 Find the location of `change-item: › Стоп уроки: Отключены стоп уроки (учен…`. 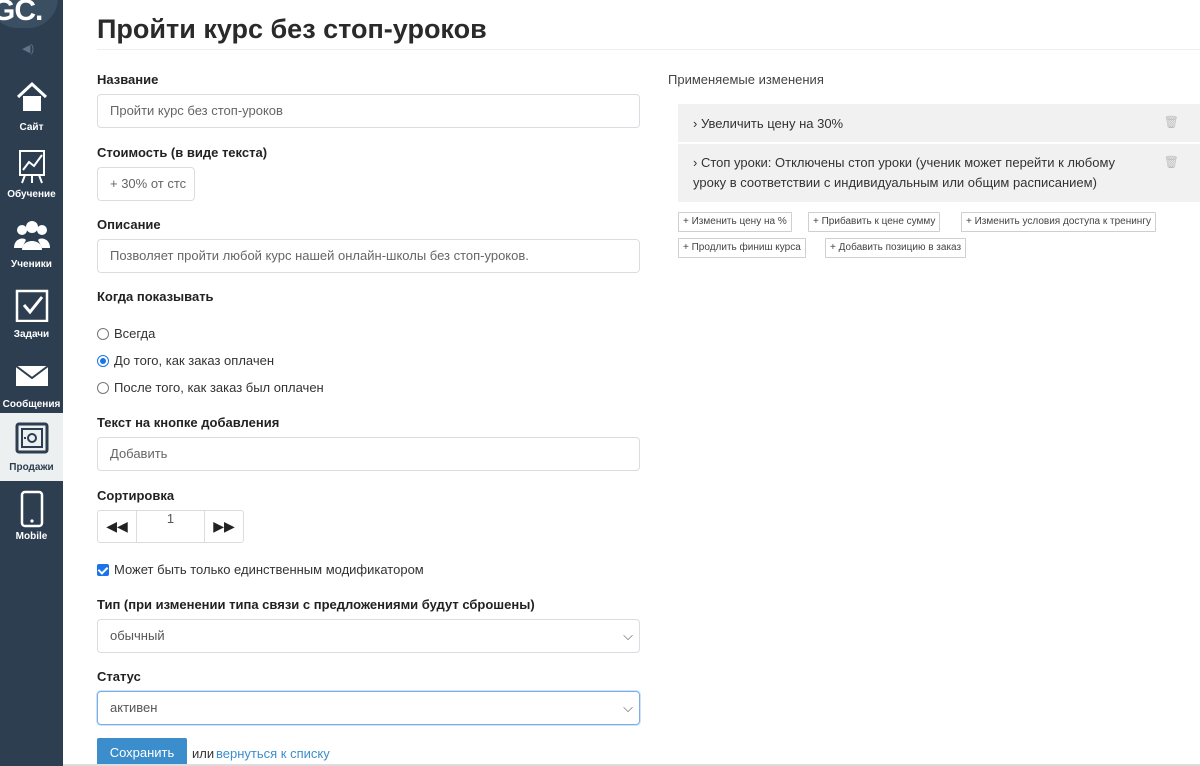

change-item: › Стоп уроки: Отключены стоп уроки (учен… is located at coordinates (939, 173).